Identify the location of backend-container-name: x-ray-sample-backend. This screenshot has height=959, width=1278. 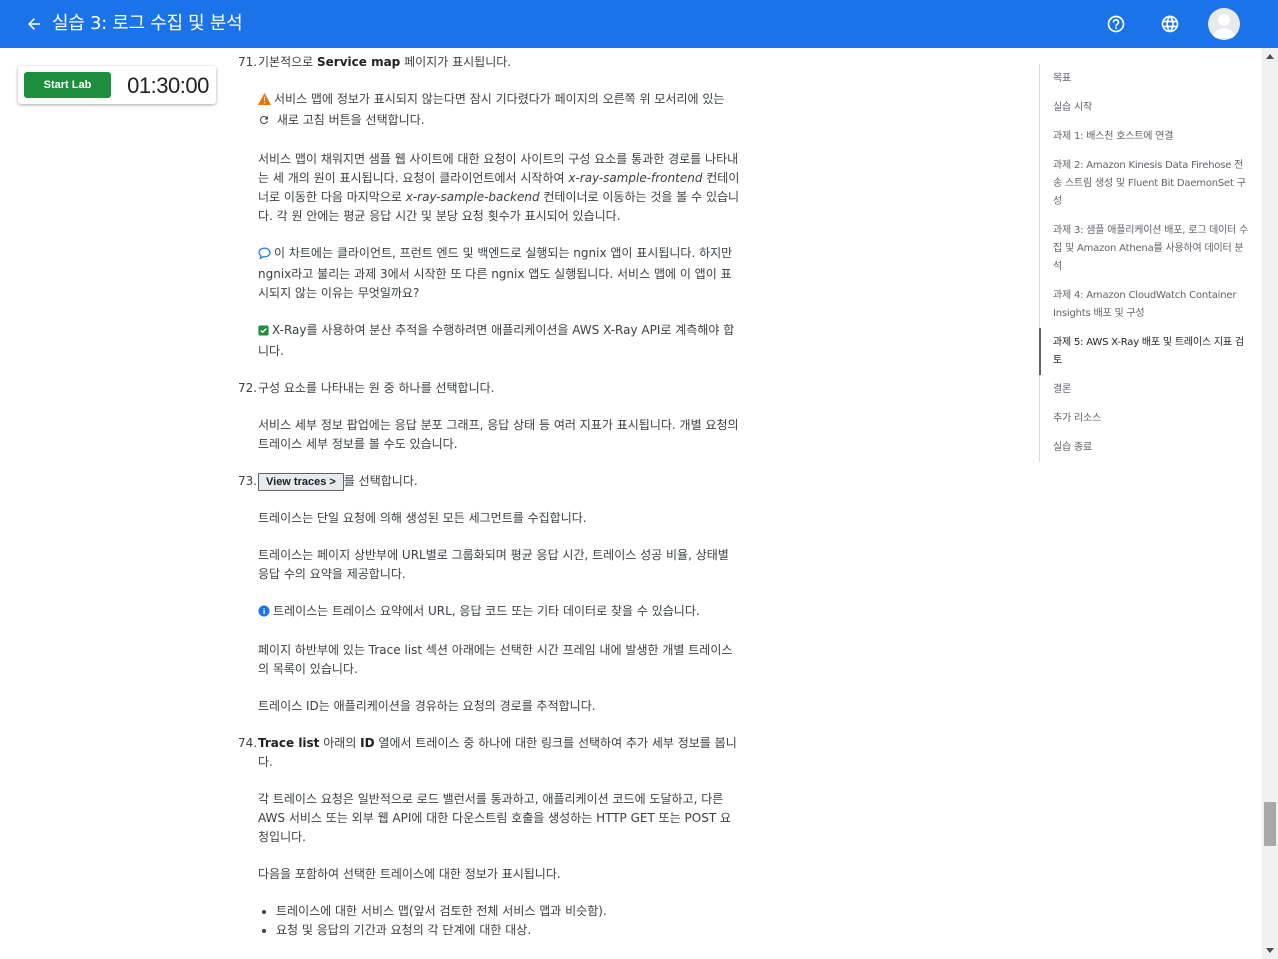
(472, 197).